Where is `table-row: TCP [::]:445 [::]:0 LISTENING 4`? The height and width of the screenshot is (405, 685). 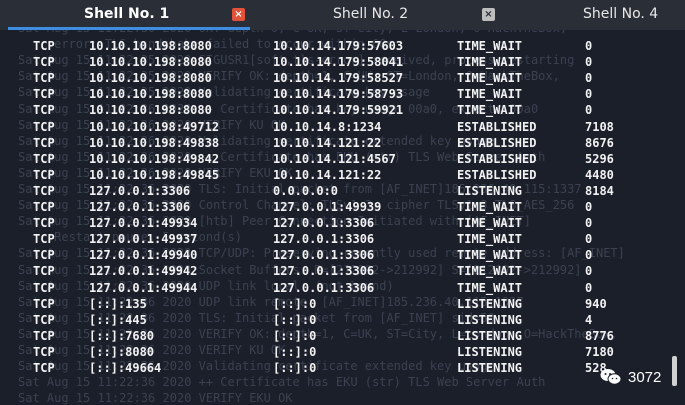 table-row: TCP [::]:445 [::]:0 LISTENING 4 is located at coordinates (342, 321).